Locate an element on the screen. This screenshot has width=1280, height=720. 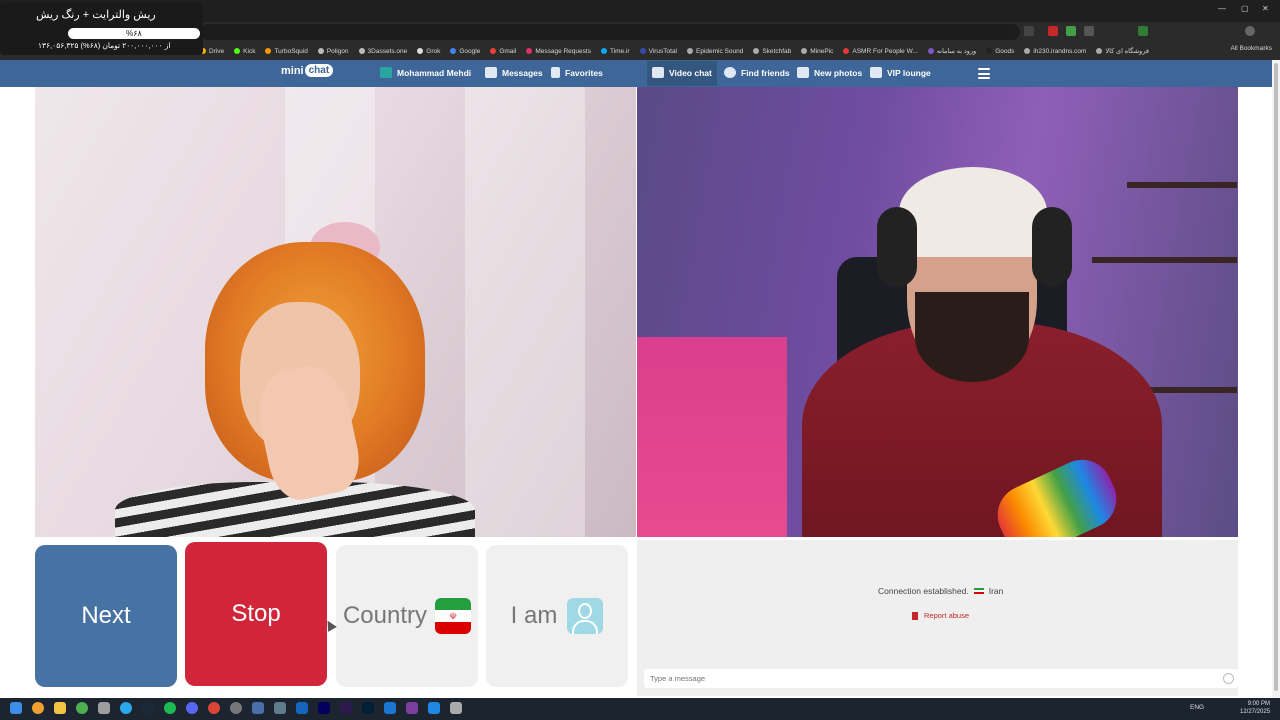
bookmark-item: فروشگاه ای کالا is located at coordinates (1122, 51).